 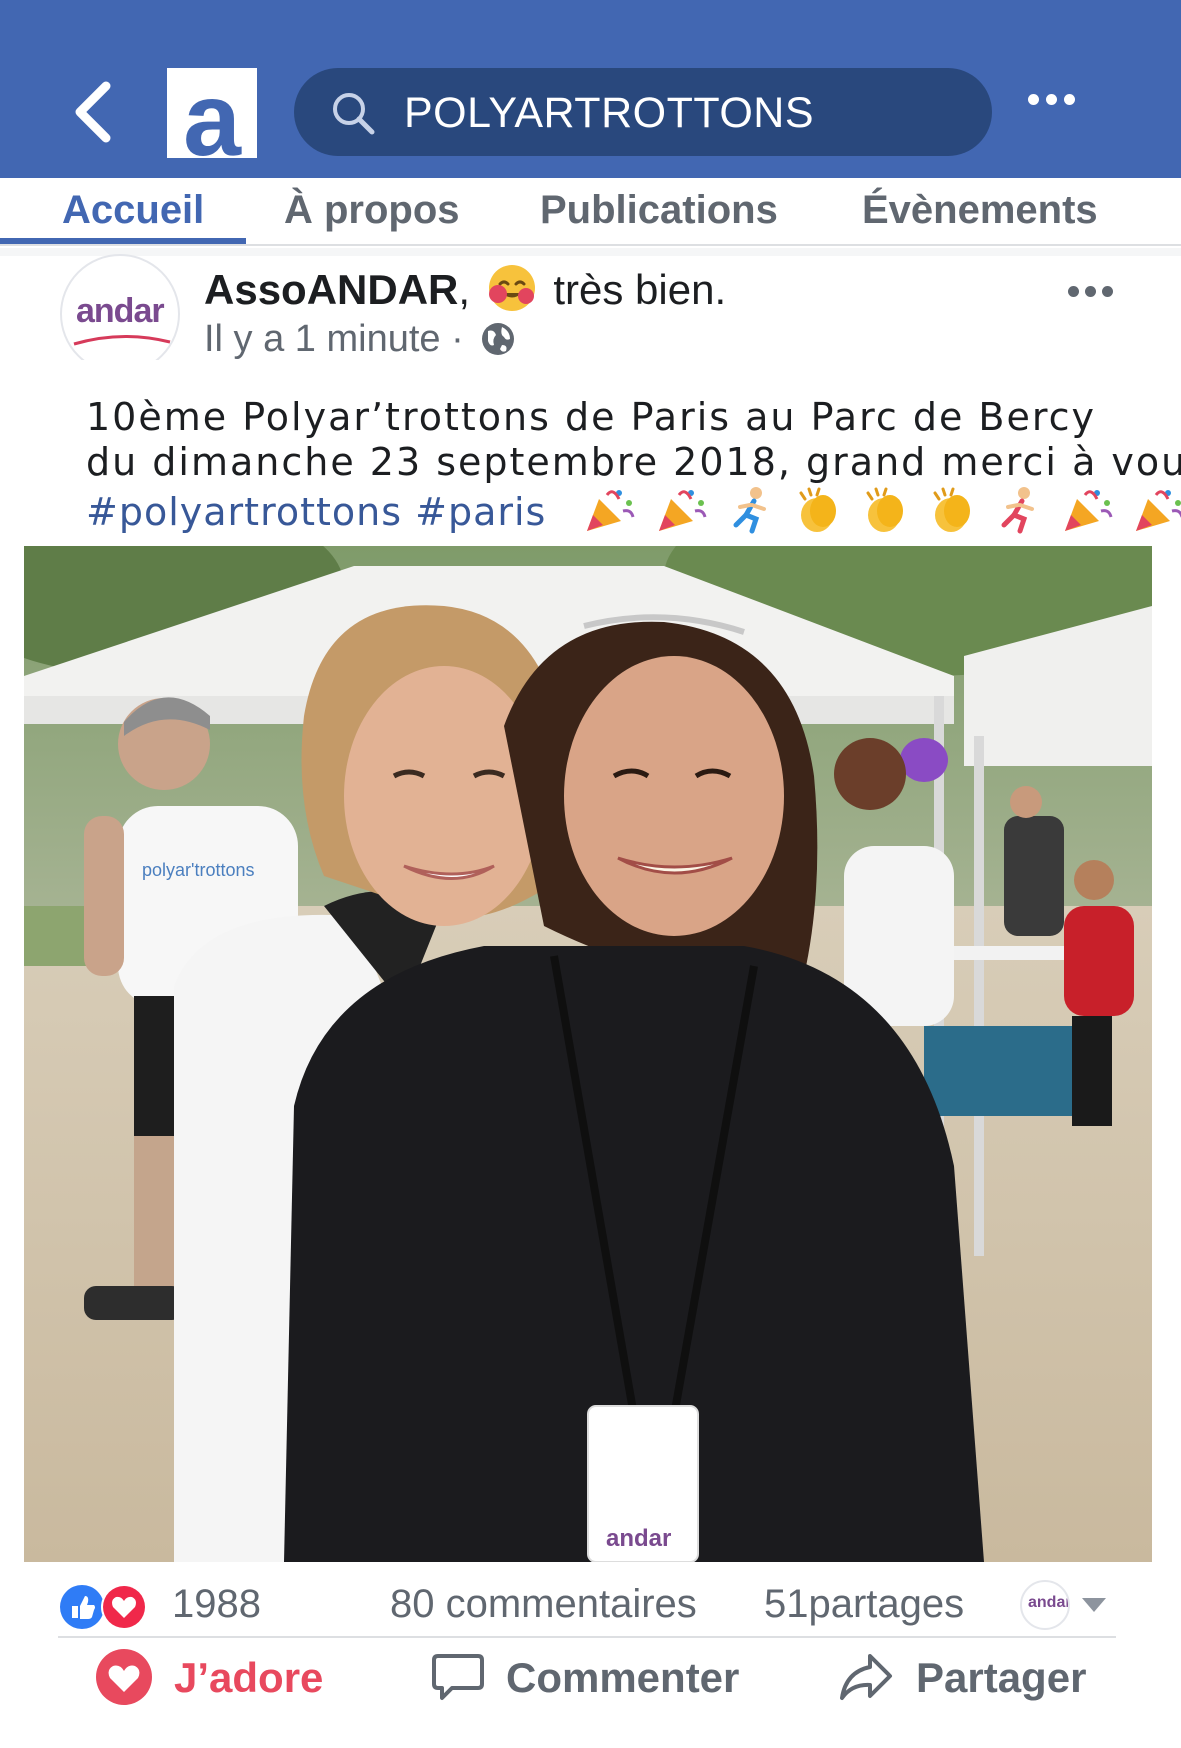 What do you see at coordinates (587, 1637) in the screenshot?
I see `action-divider` at bounding box center [587, 1637].